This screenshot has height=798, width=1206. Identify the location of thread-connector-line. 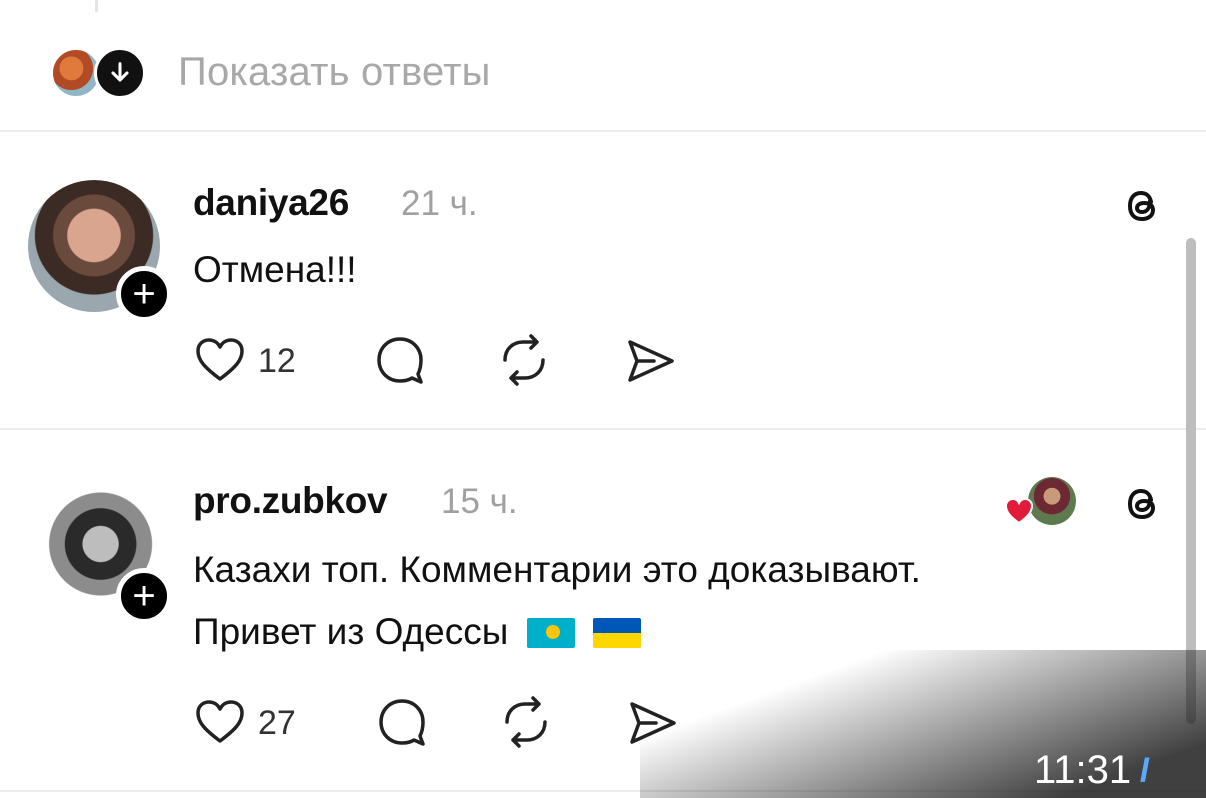
(96, 6).